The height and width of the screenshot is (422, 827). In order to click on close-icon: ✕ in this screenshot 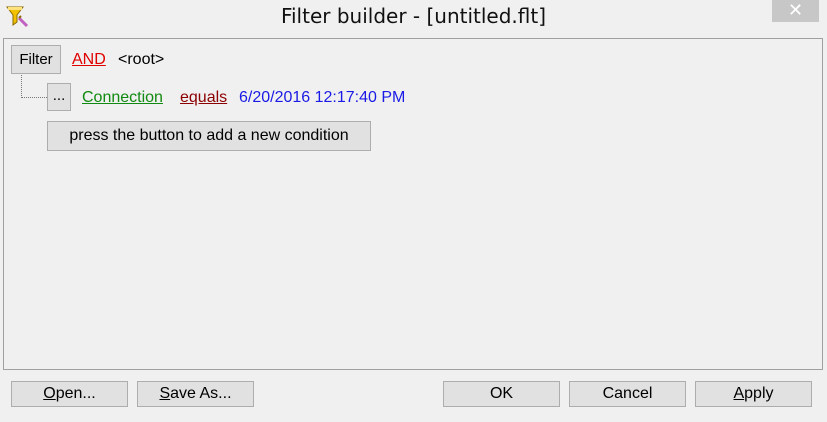, I will do `click(795, 10)`.